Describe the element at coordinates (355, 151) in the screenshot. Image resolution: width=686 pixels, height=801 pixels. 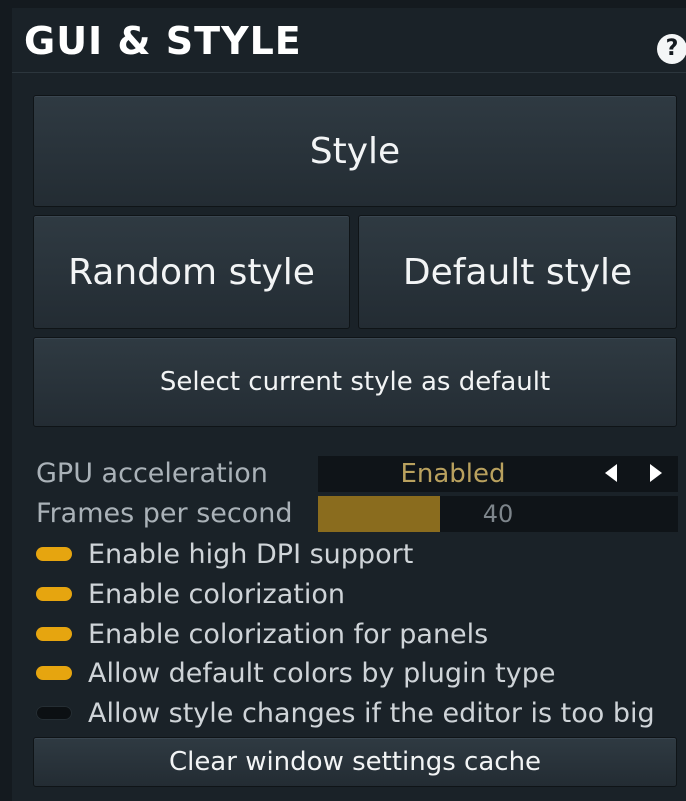
I see `style-button: Style` at that location.